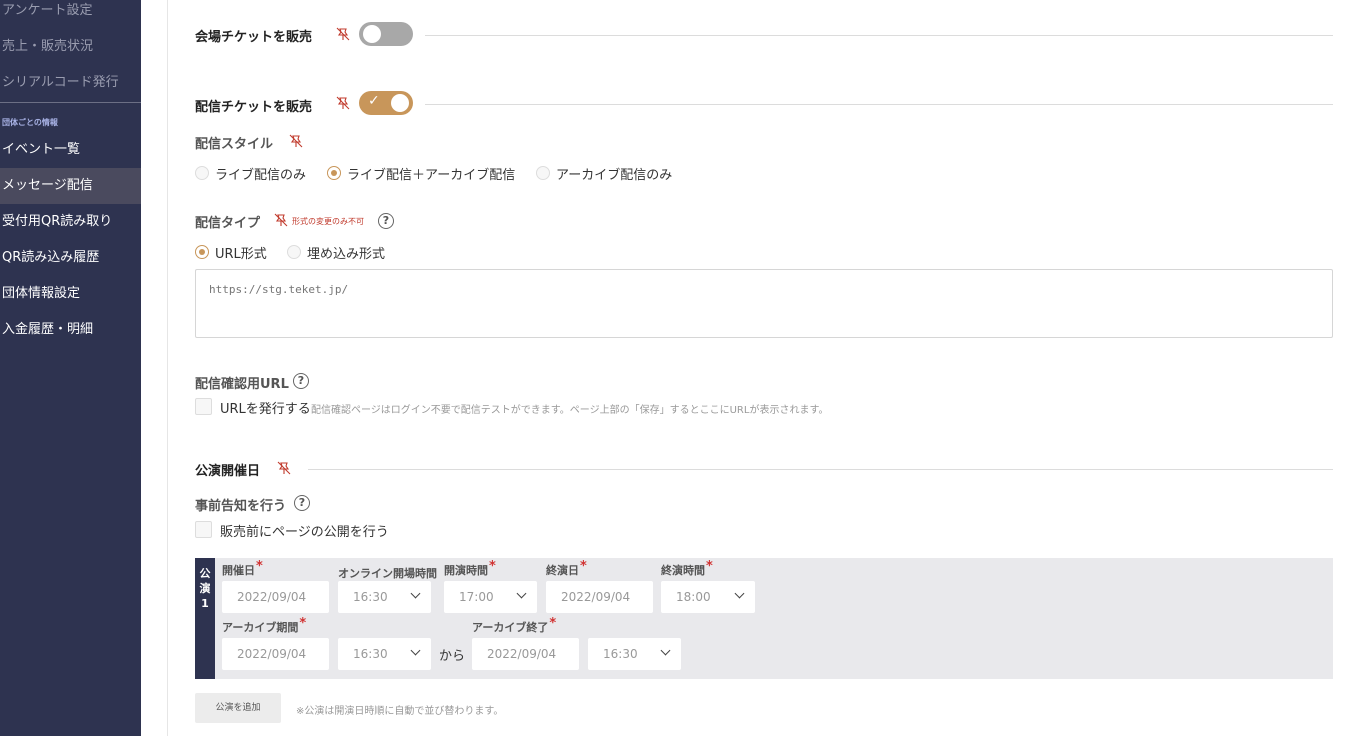 Image resolution: width=1362 pixels, height=736 pixels. Describe the element at coordinates (275, 597) in the screenshot. I see `date-input: 2022/09/04` at that location.